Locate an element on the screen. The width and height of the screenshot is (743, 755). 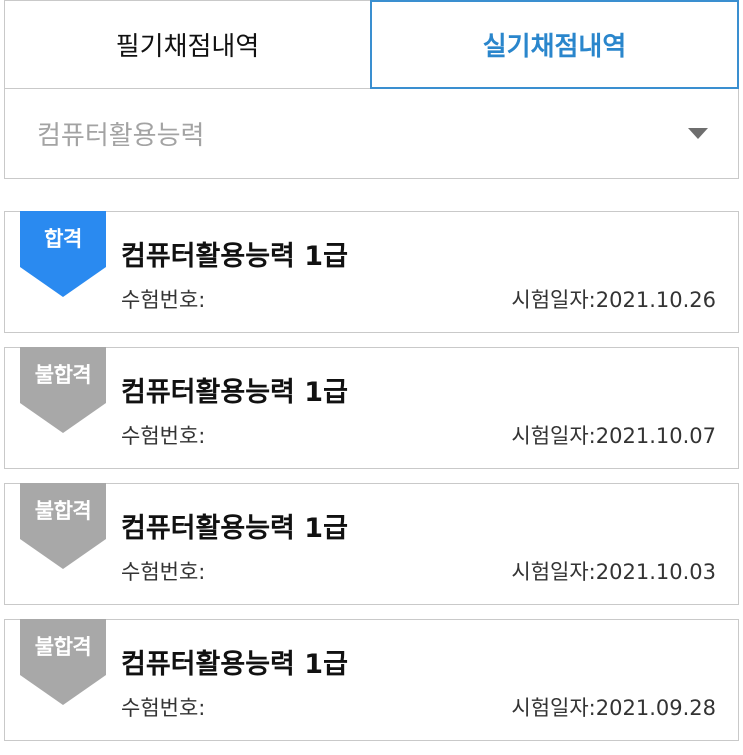
tab-written-results: 필기채점내역 is located at coordinates (187, 44).